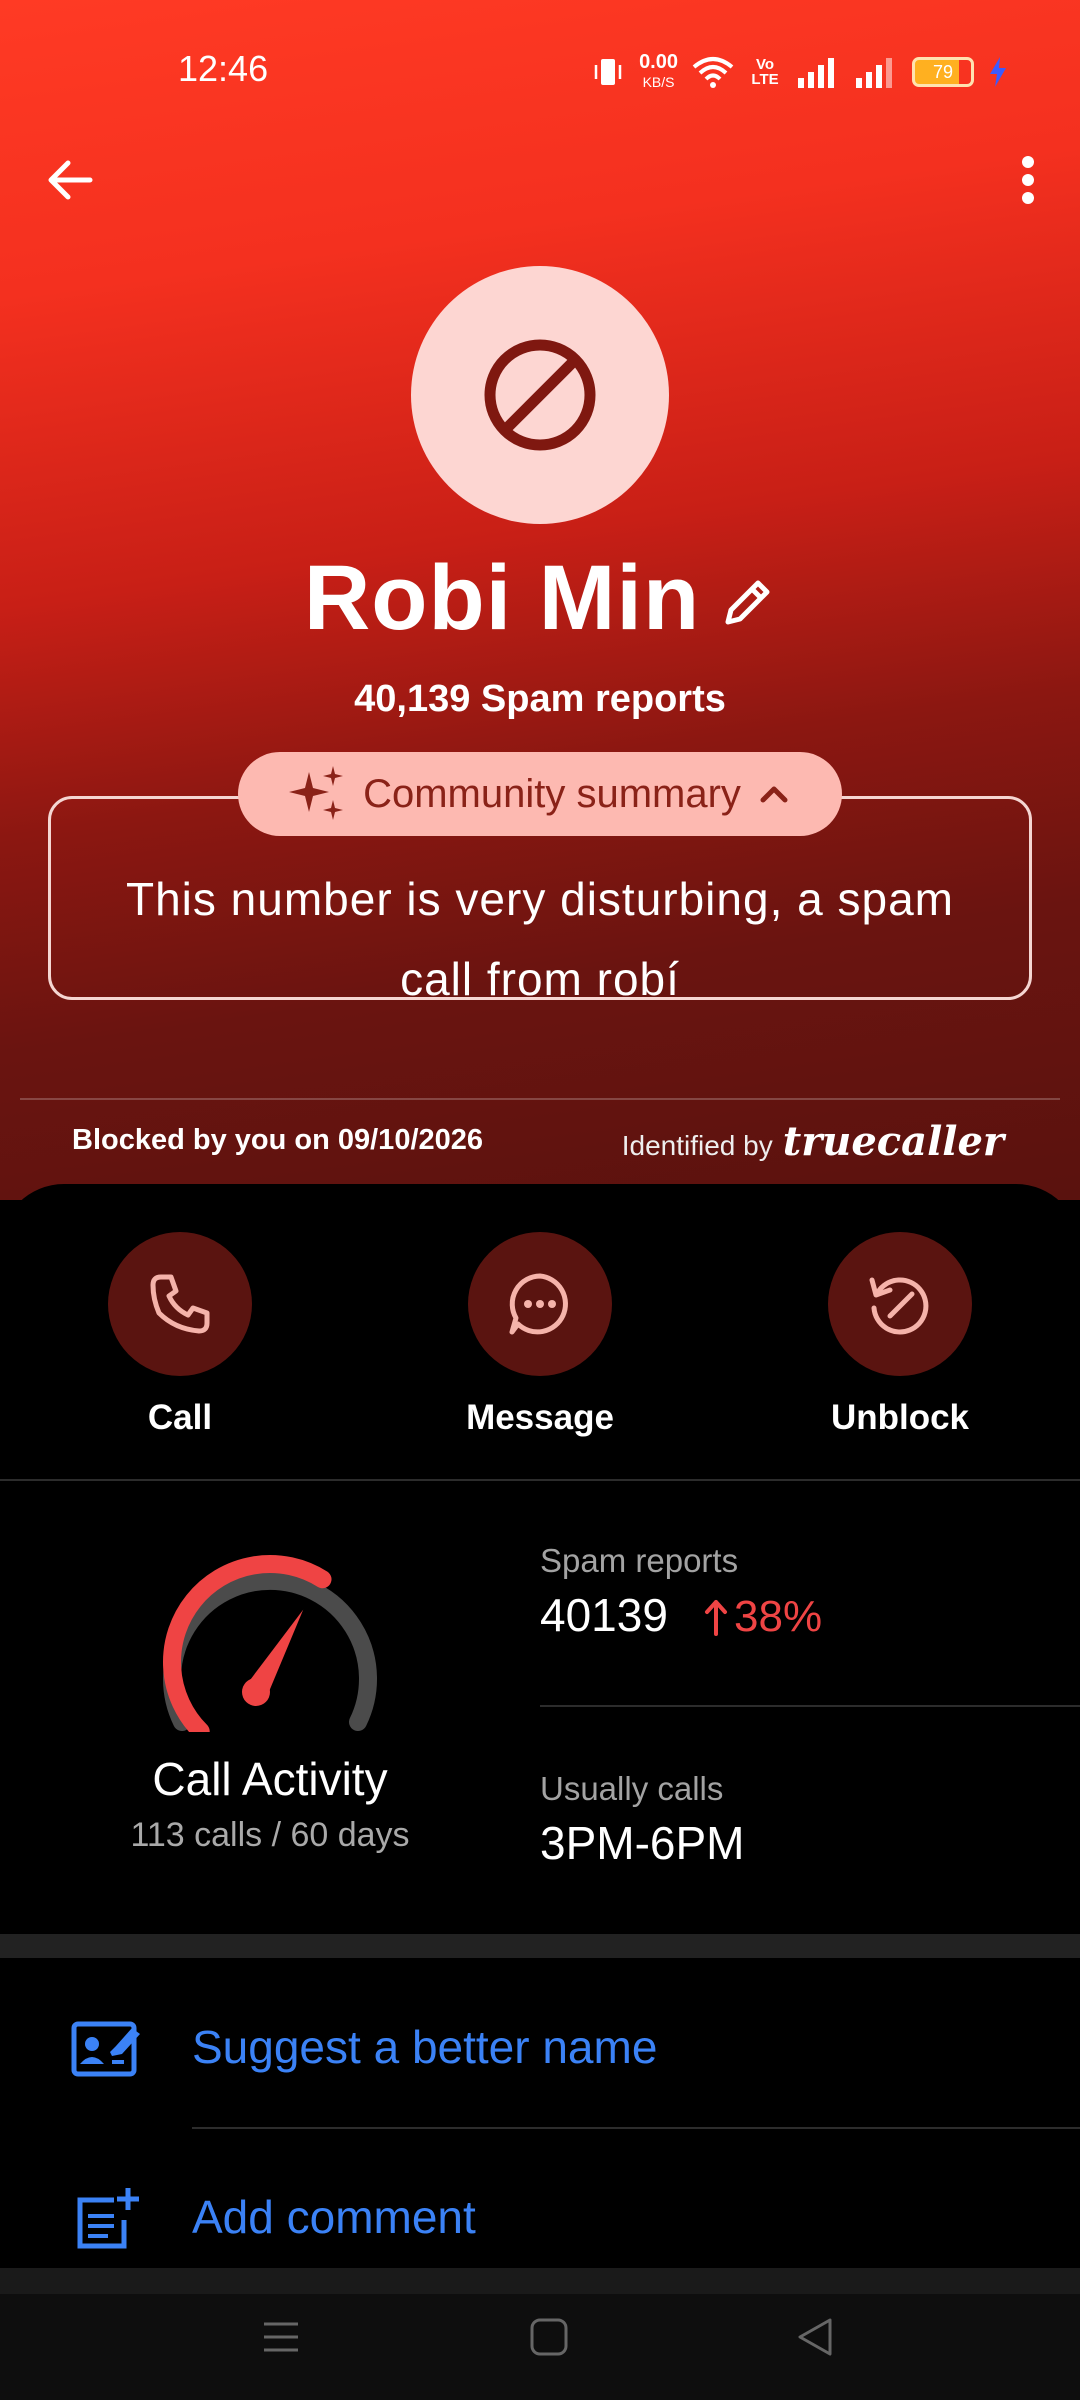  I want to click on system-nav-bar, so click(540, 2347).